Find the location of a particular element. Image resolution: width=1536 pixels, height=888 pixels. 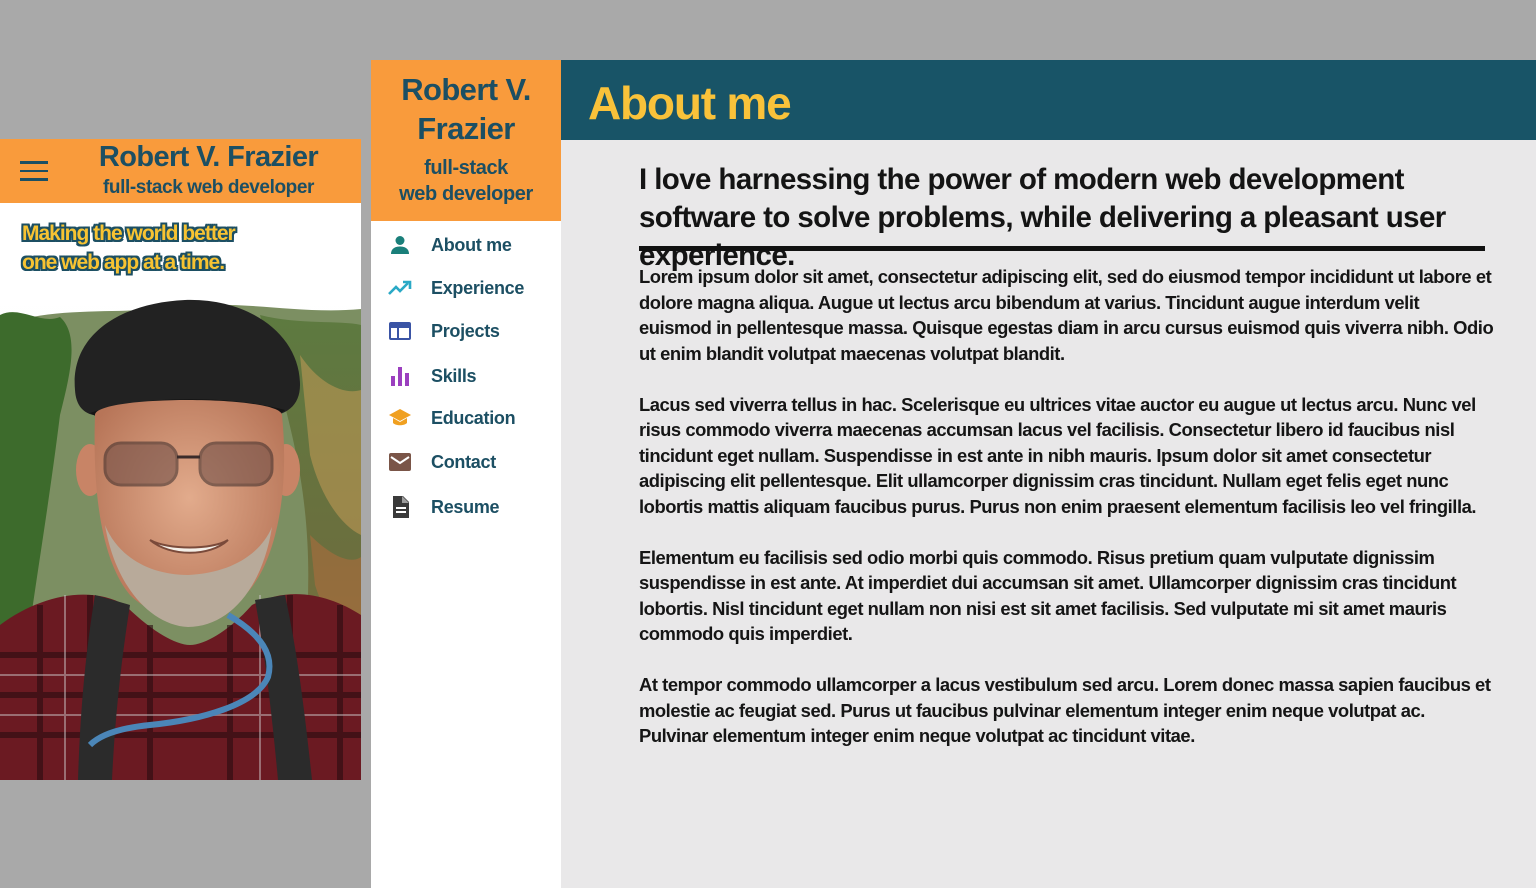

document-icon is located at coordinates (401, 507).